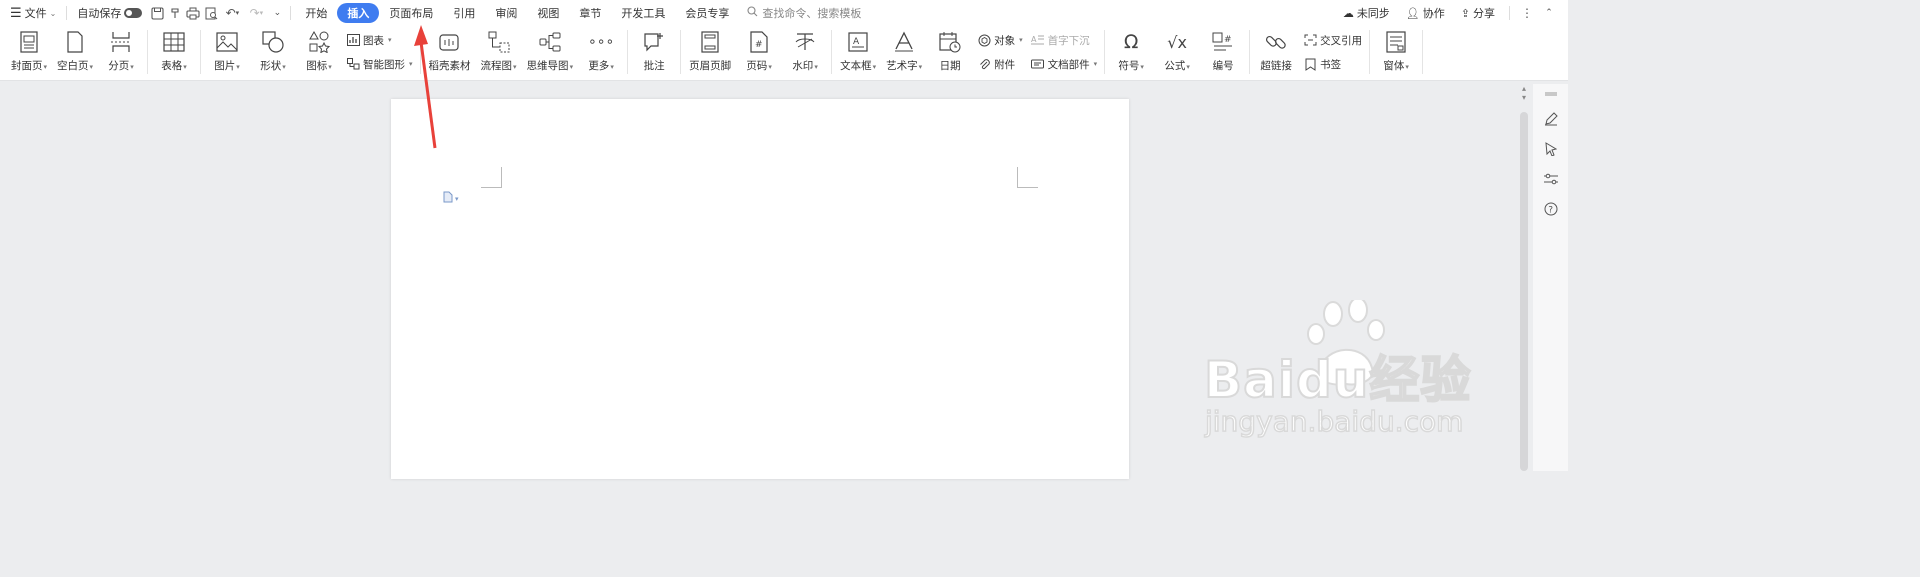 The width and height of the screenshot is (1920, 577). Describe the element at coordinates (1005, 64) in the screenshot. I see `attachment-label: 附件` at that location.